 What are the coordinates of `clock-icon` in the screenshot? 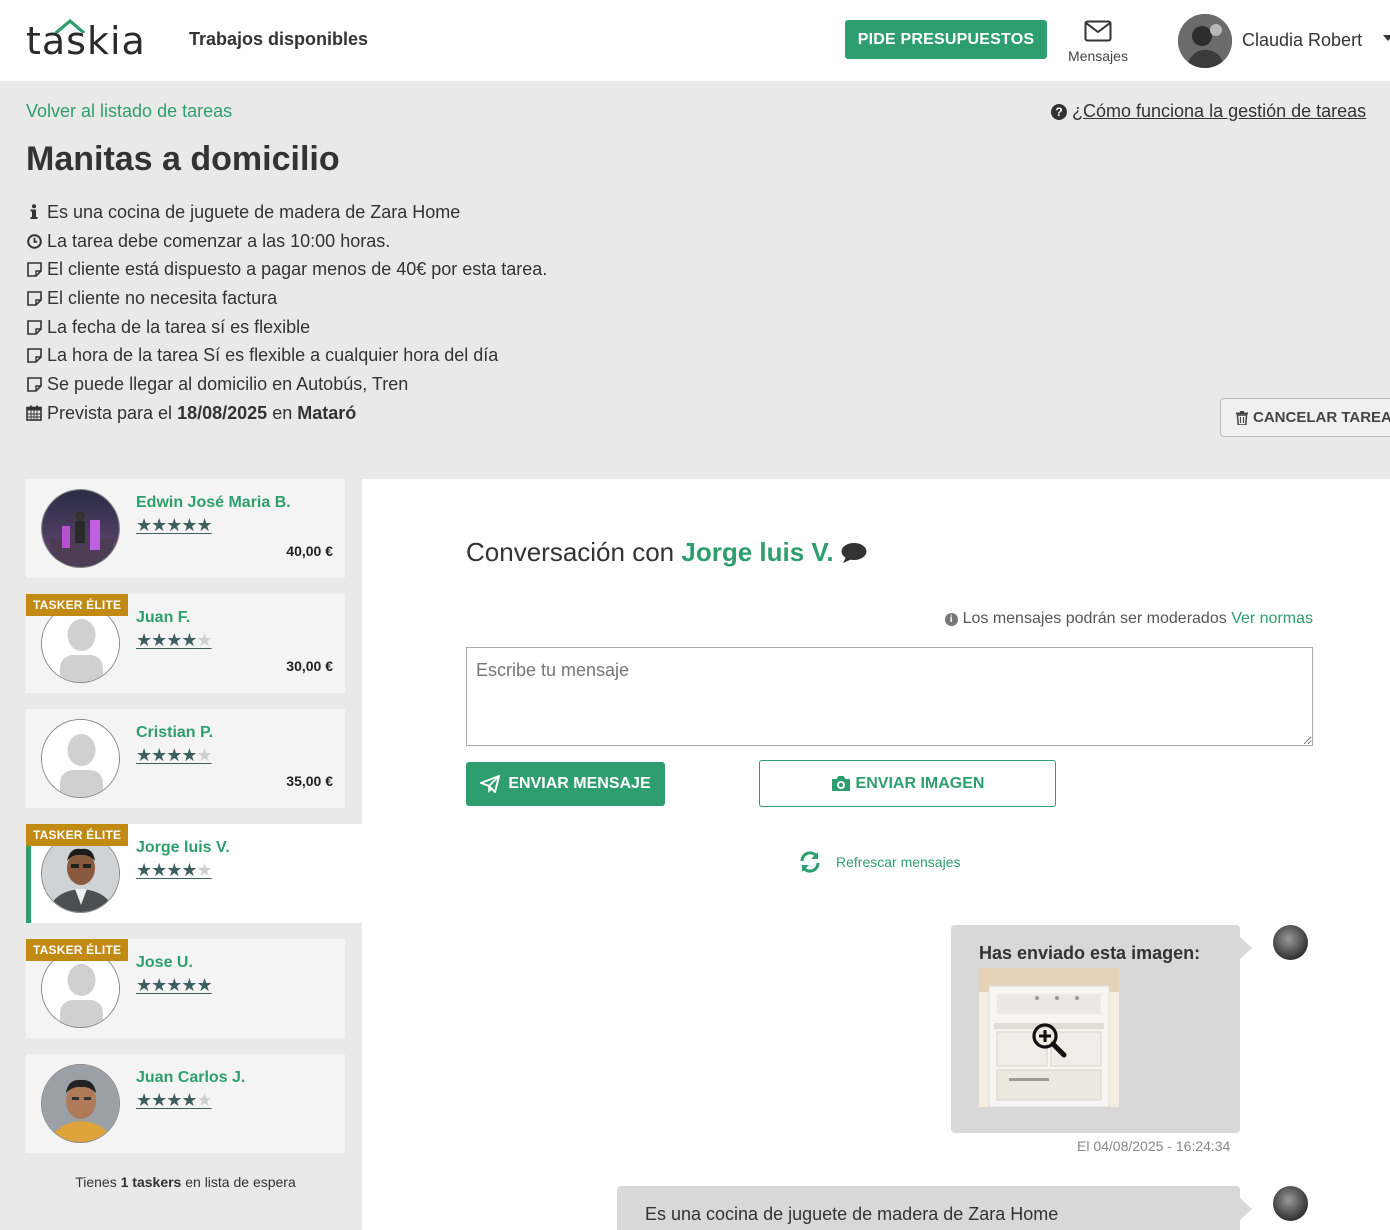 It's located at (34, 241).